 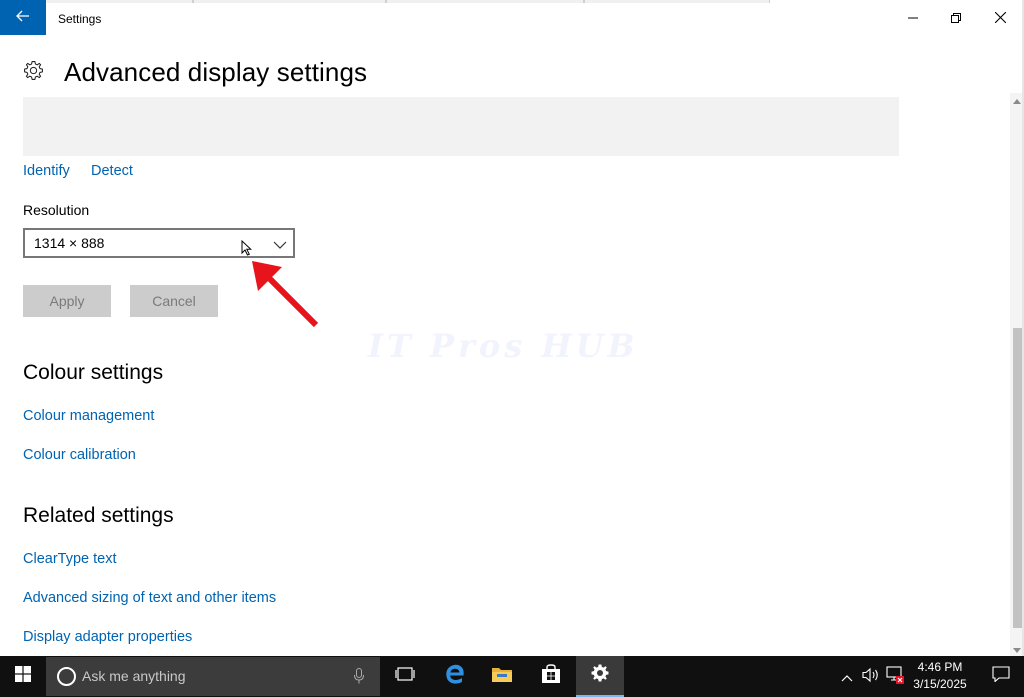 What do you see at coordinates (46, 171) in the screenshot?
I see `identify-link: Identify` at bounding box center [46, 171].